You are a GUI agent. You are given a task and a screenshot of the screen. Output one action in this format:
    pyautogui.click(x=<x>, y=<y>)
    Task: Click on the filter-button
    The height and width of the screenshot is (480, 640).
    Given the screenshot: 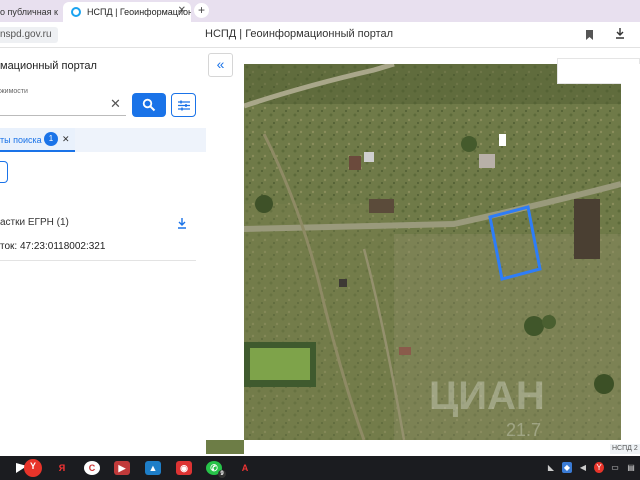 What is the action you would take?
    pyautogui.click(x=183, y=105)
    